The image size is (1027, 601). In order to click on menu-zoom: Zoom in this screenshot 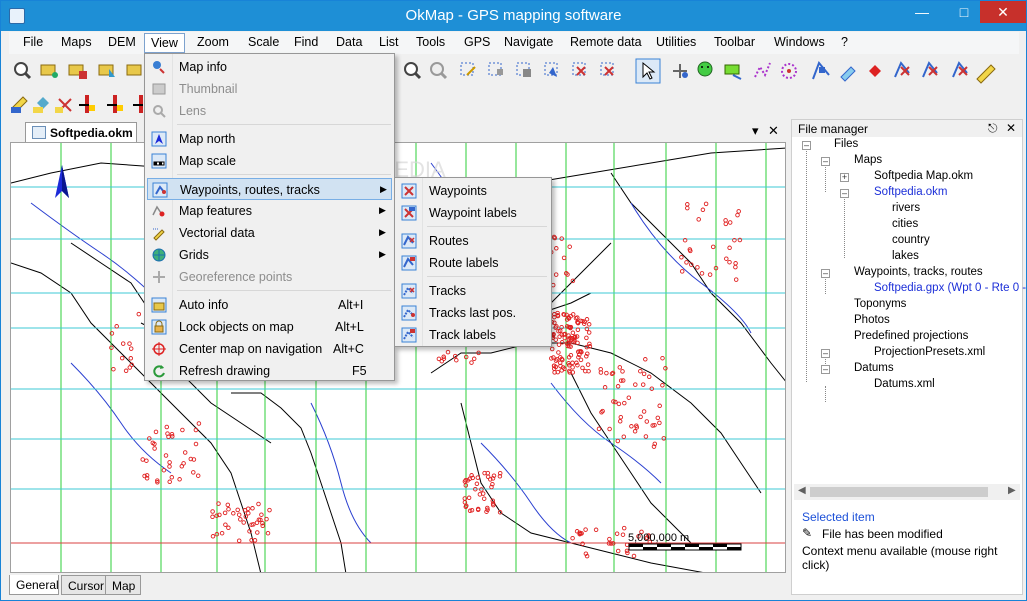, I will do `click(213, 42)`.